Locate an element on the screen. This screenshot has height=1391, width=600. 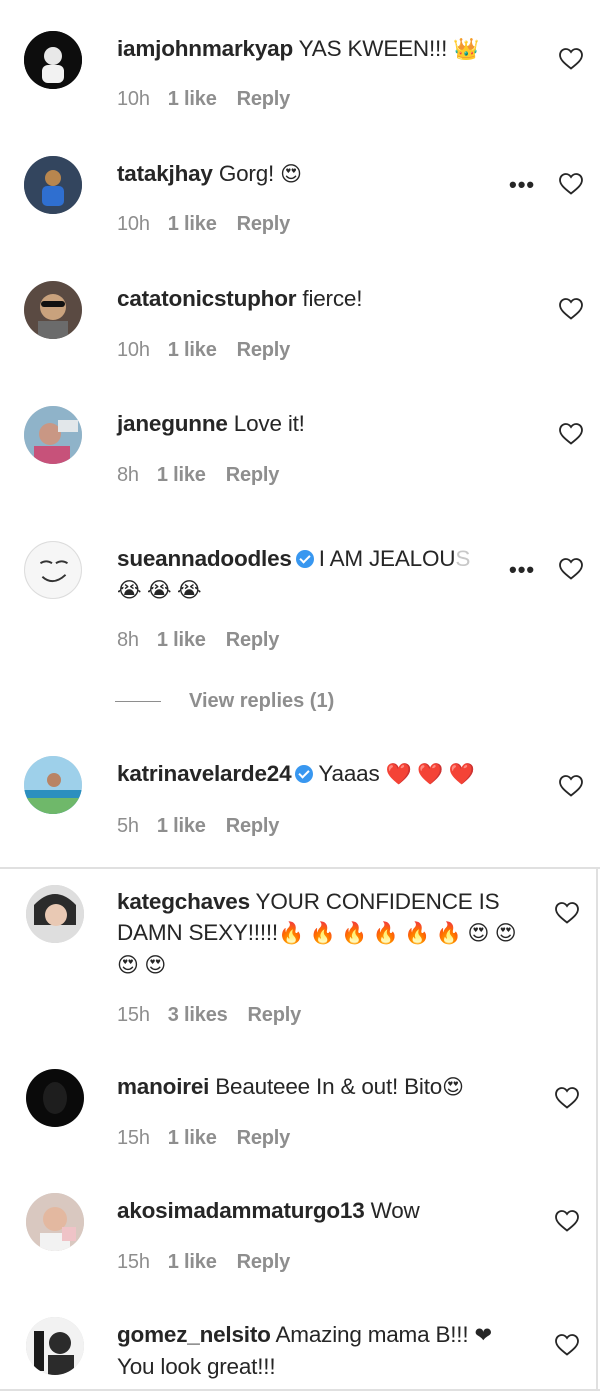
comment-text: katrinavelarde24 Yaaas ❤️ ❤️ ❤️ is located at coordinates (327, 774).